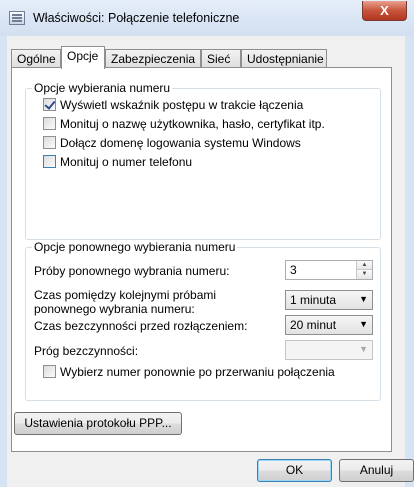 The width and height of the screenshot is (414, 487). I want to click on spin-up-icon: ▲, so click(364, 265).